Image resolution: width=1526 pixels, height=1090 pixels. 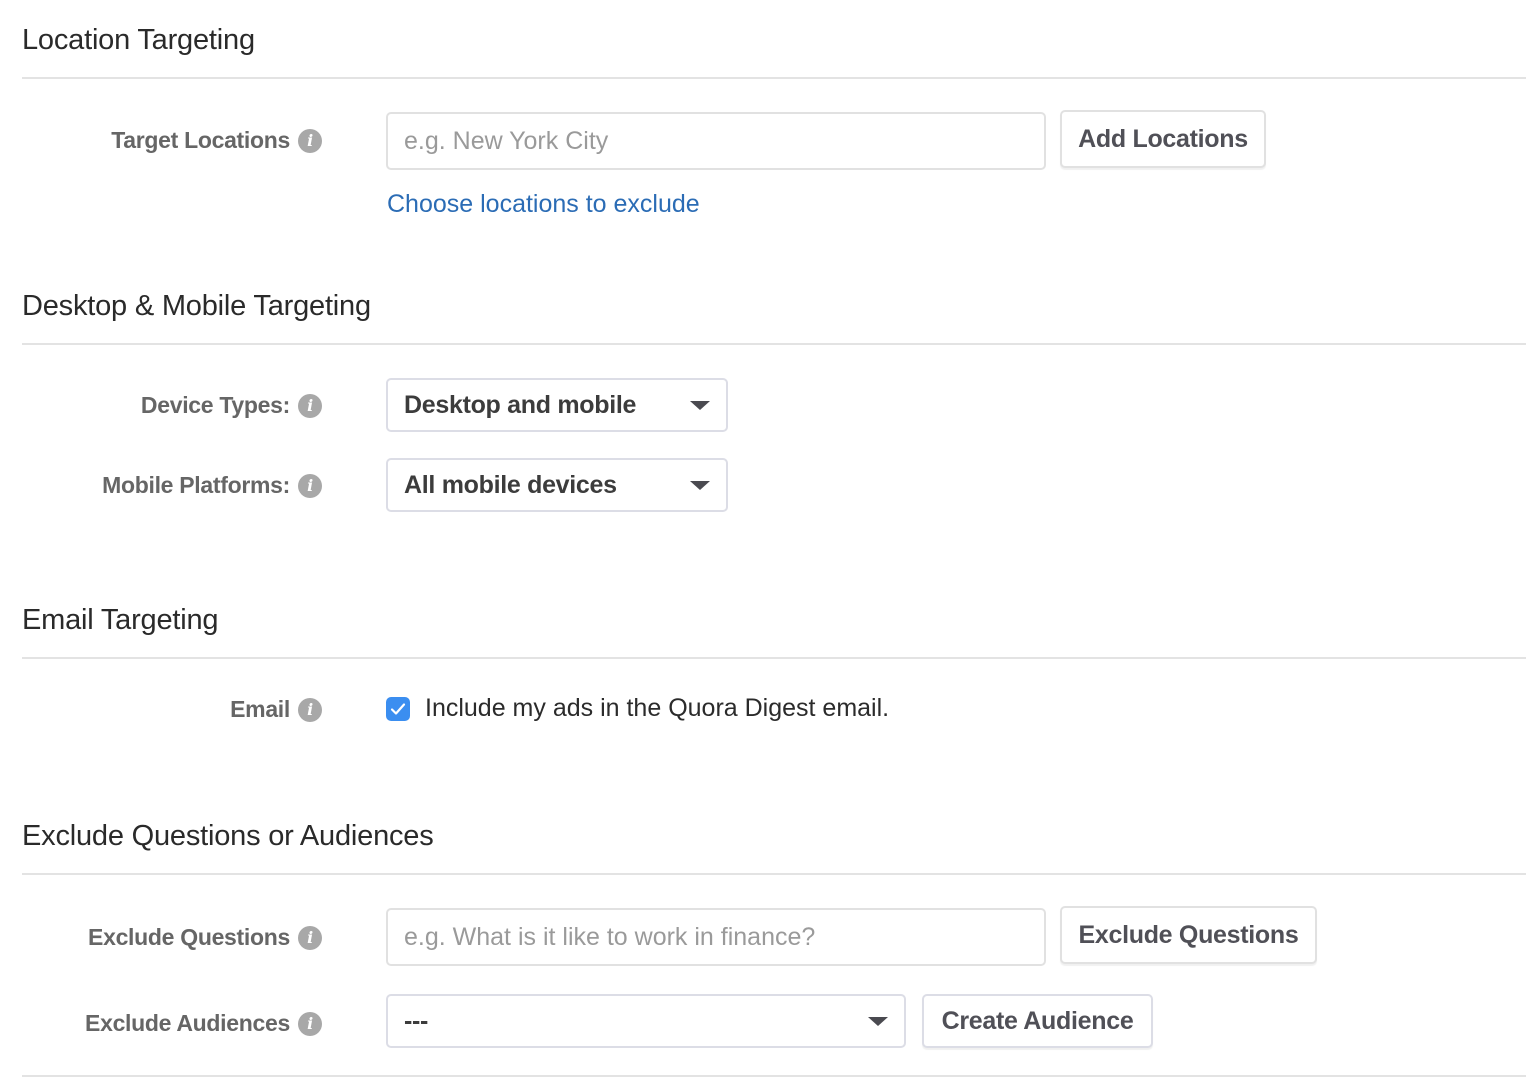 What do you see at coordinates (260, 709) in the screenshot?
I see `email-label-text: Email` at bounding box center [260, 709].